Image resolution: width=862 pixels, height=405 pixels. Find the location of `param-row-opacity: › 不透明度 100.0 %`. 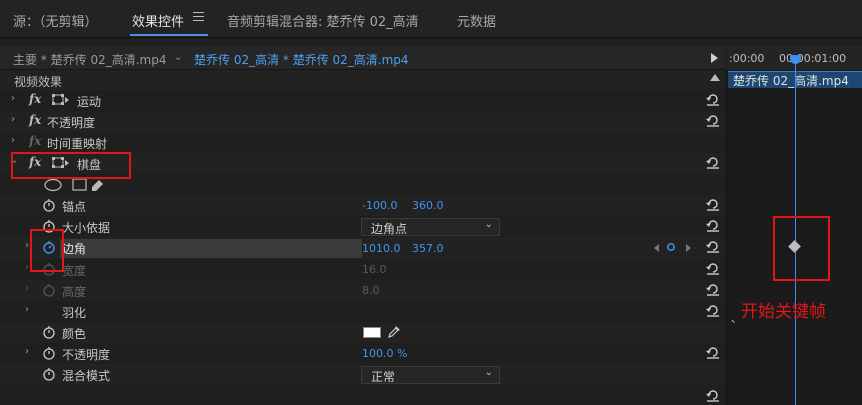

param-row-opacity: › 不透明度 100.0 % is located at coordinates (362, 353).